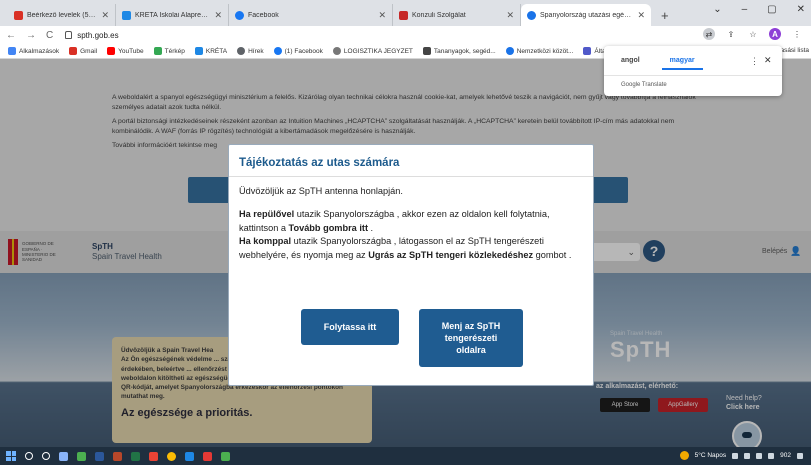 Image resolution: width=811 pixels, height=465 pixels. Describe the element at coordinates (216, 51) in the screenshot. I see `bookmark-label: KRÉTA` at that location.